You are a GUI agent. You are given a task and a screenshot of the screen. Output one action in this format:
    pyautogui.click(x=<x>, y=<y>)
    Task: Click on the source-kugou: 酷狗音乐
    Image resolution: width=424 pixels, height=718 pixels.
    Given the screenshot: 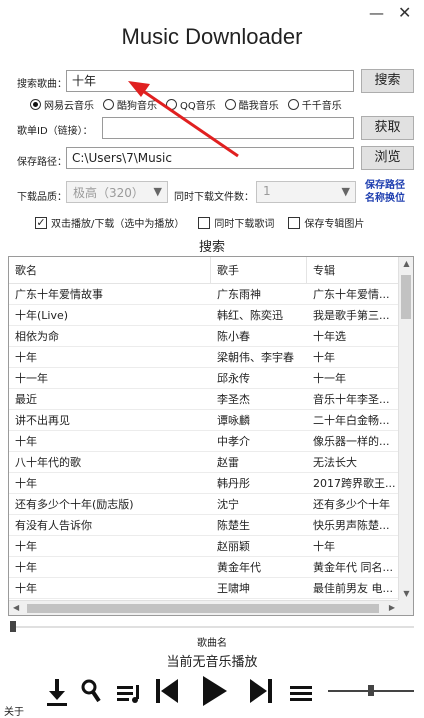 What is the action you would take?
    pyautogui.click(x=130, y=104)
    